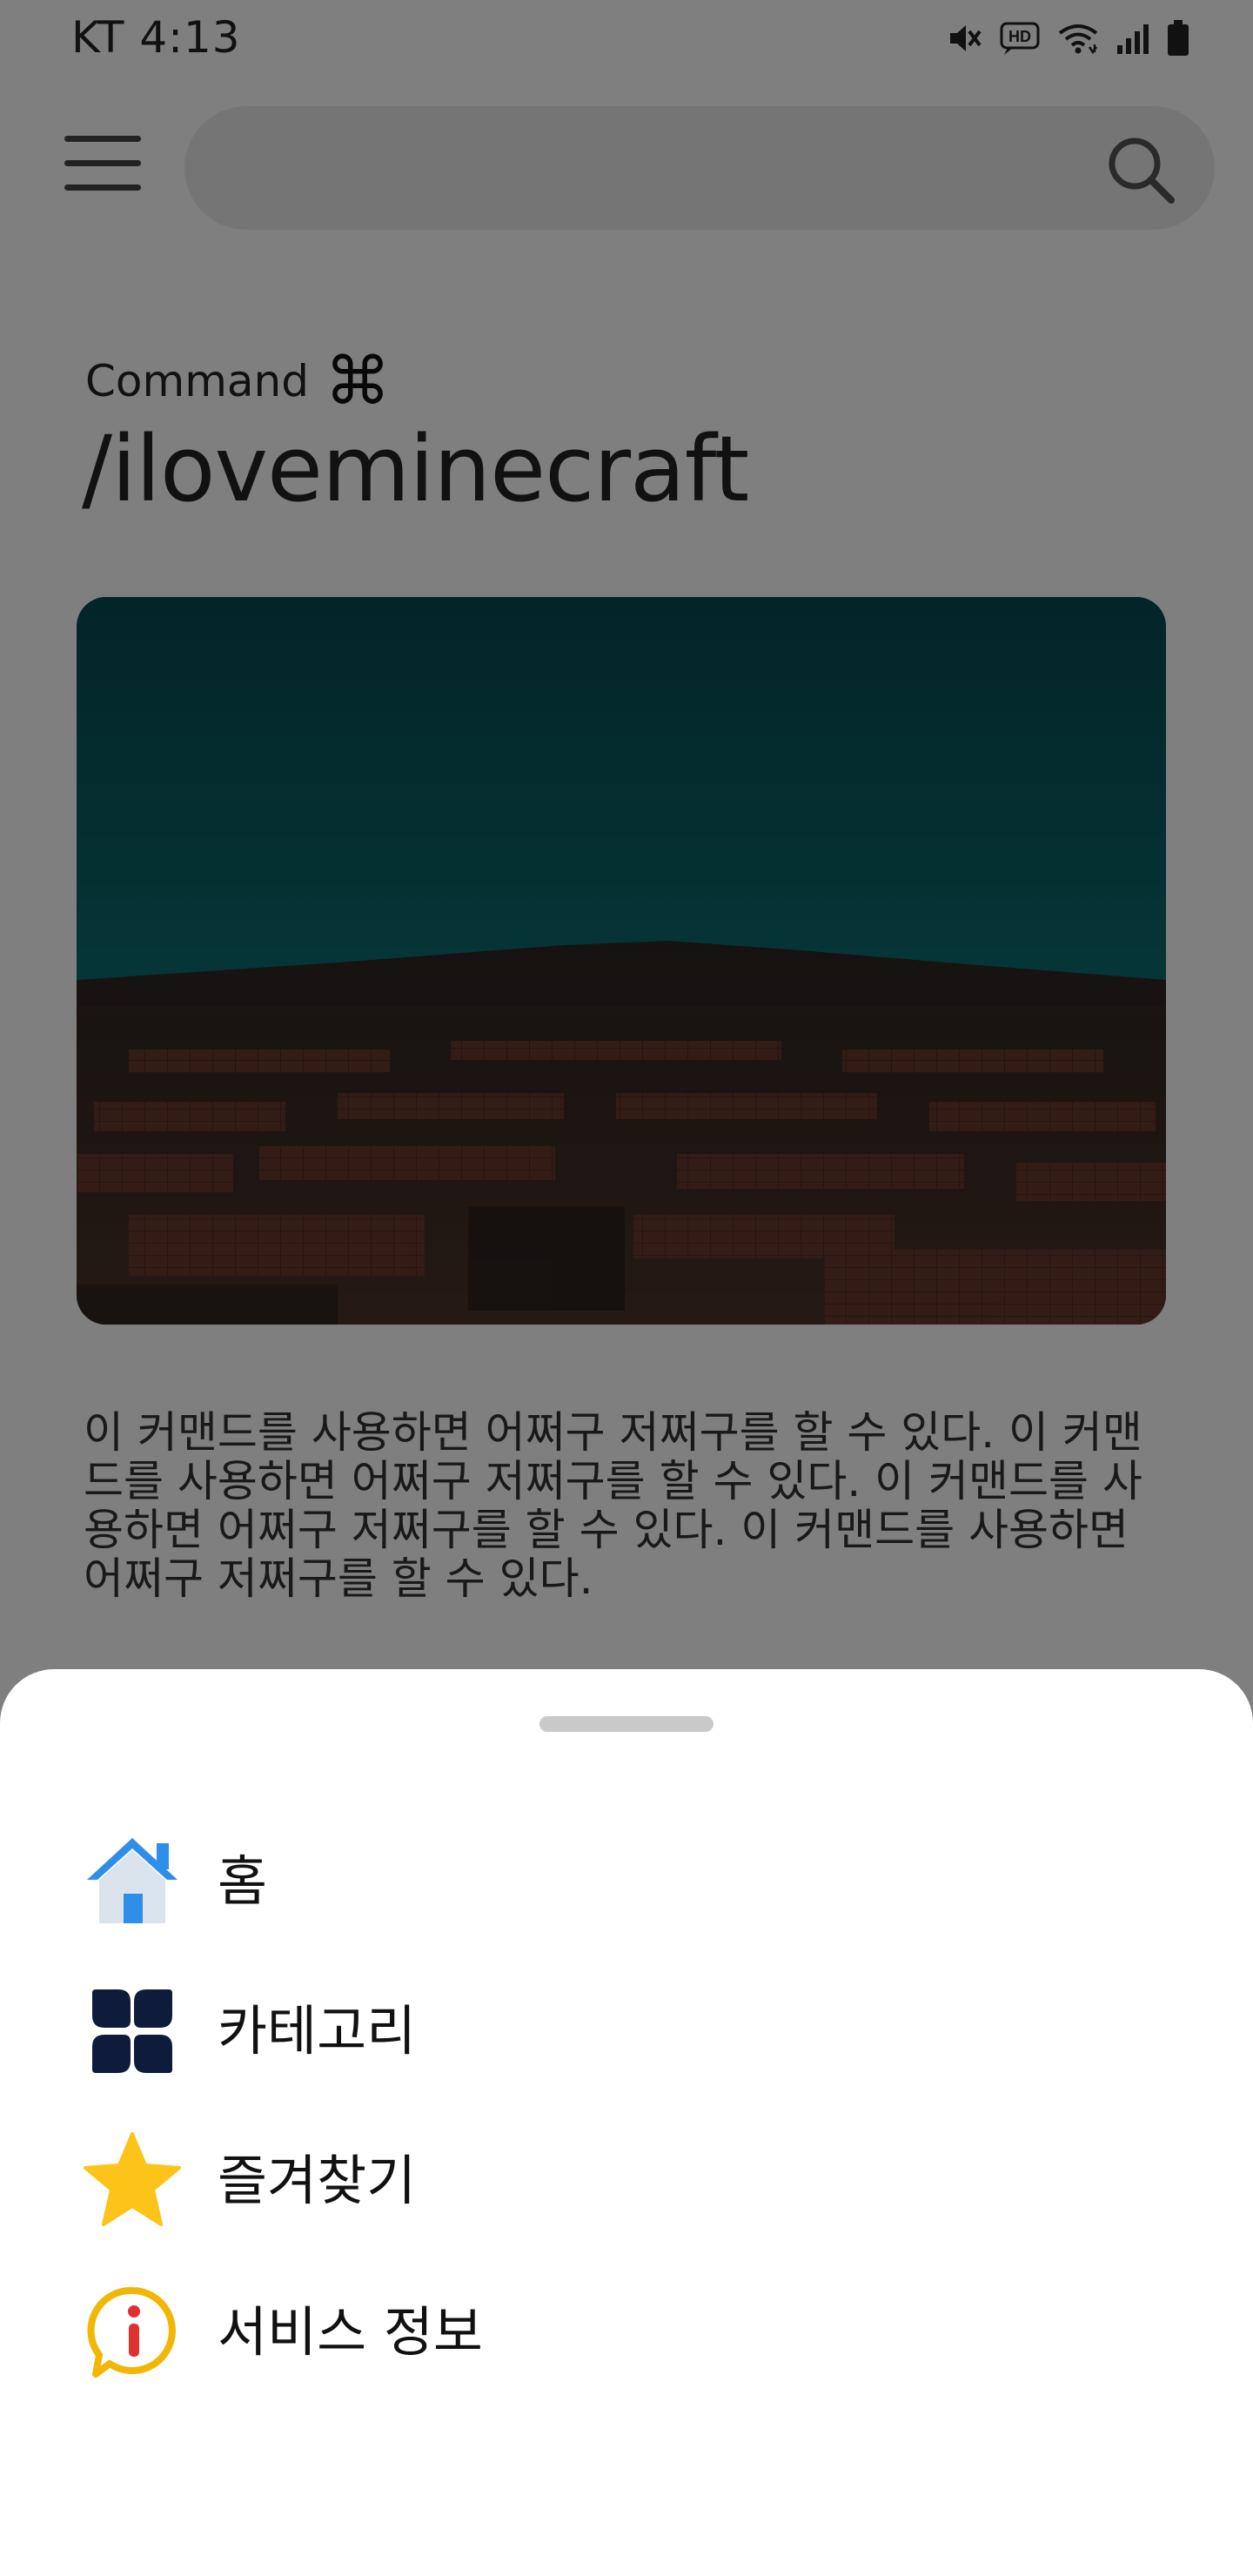 The height and width of the screenshot is (2576, 1253). I want to click on info-icon, so click(131, 2332).